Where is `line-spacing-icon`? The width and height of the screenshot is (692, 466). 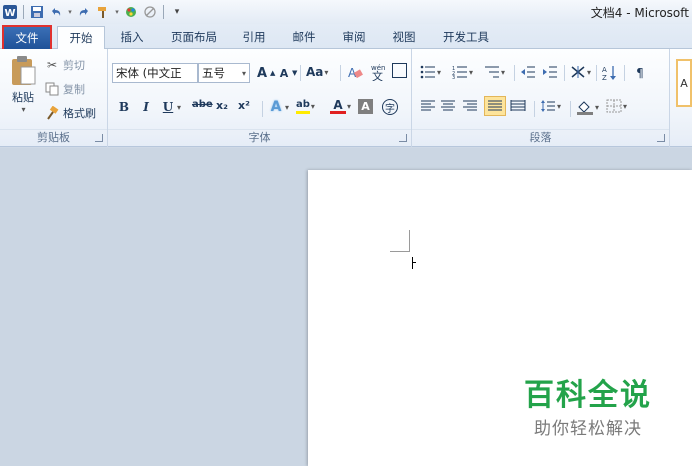 line-spacing-icon is located at coordinates (548, 106).